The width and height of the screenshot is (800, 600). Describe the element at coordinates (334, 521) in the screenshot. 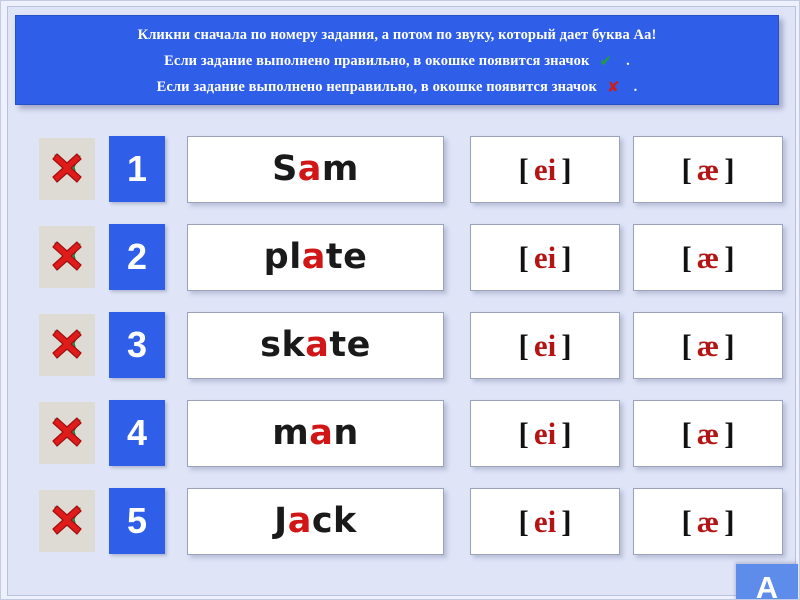

I see `word-suffix: ck` at that location.